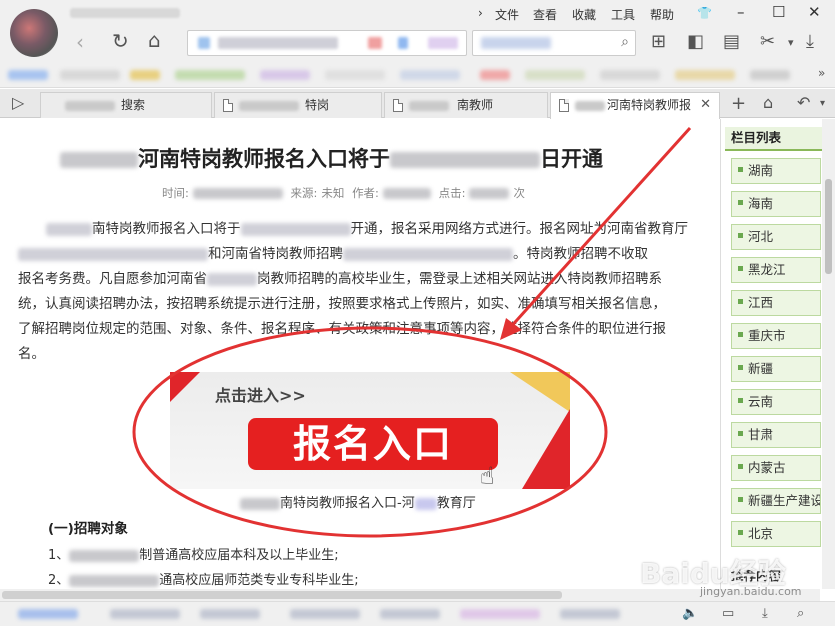 The height and width of the screenshot is (626, 835). I want to click on sidebar-item-beijing: 北京, so click(776, 534).